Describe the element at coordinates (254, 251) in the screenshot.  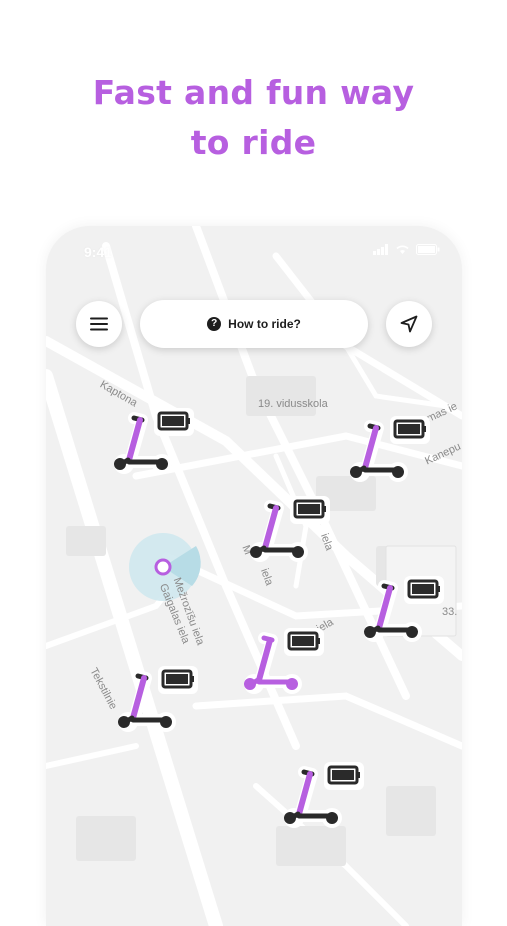
I see `status-bar: 9:41` at that location.